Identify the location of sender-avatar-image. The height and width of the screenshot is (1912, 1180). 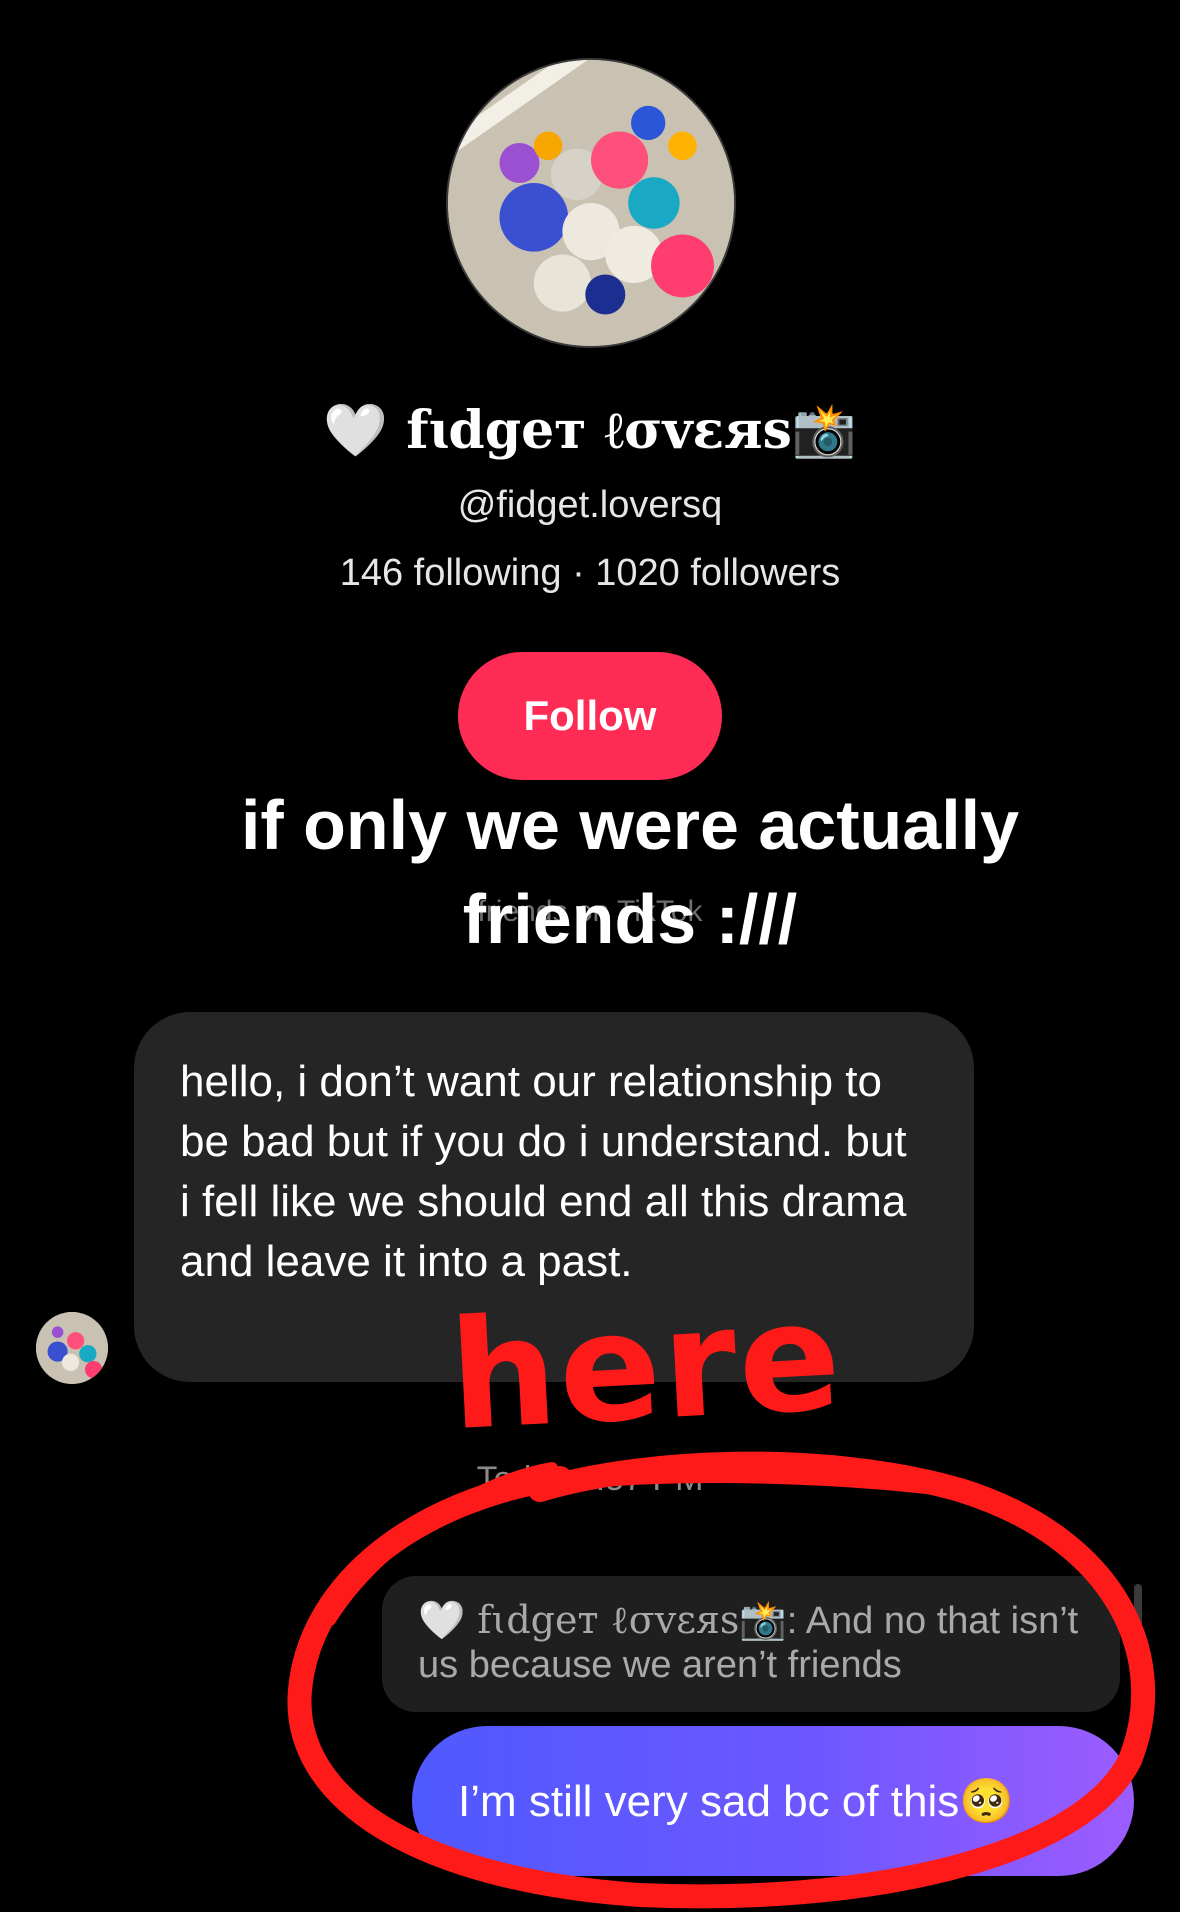
(72, 1348).